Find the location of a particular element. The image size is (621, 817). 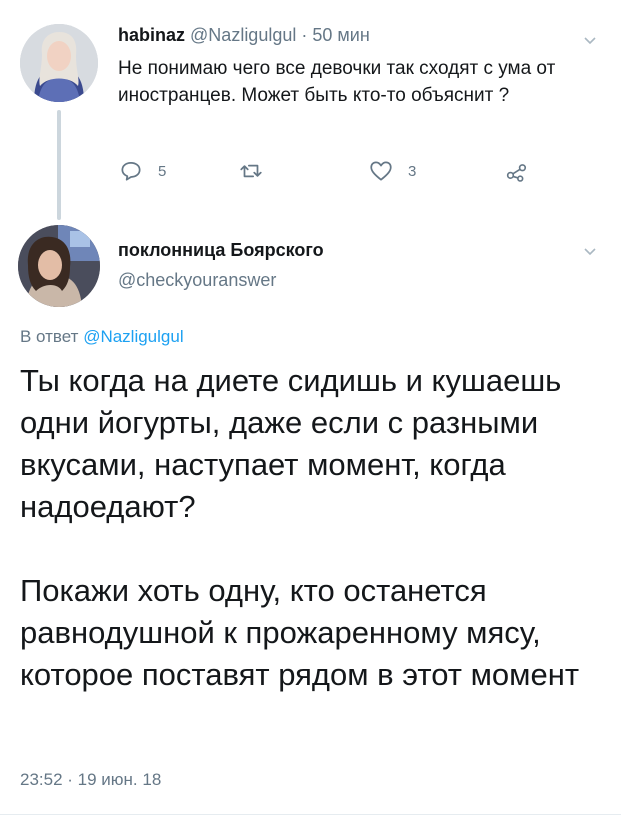

tweet-actions: 5 3 is located at coordinates (333, 173).